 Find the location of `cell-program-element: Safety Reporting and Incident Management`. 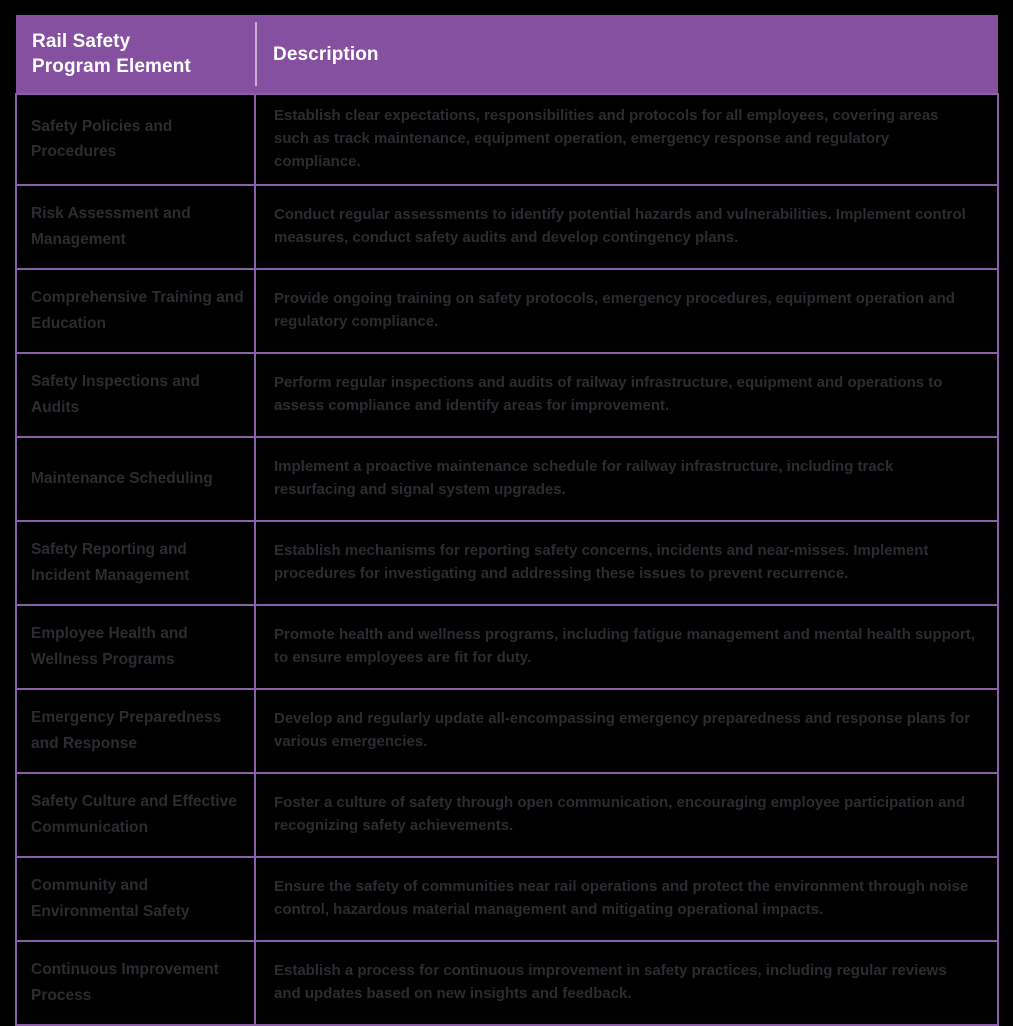

cell-program-element: Safety Reporting and Incident Management is located at coordinates (135, 562).